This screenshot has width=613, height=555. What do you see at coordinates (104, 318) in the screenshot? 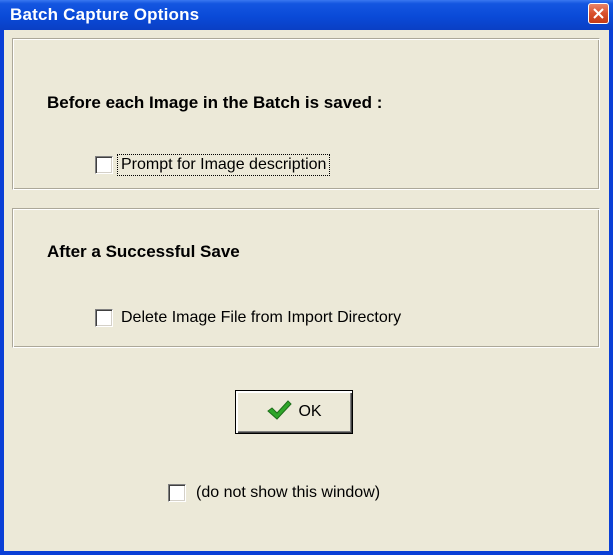
I see `delete-file-checkbox` at bounding box center [104, 318].